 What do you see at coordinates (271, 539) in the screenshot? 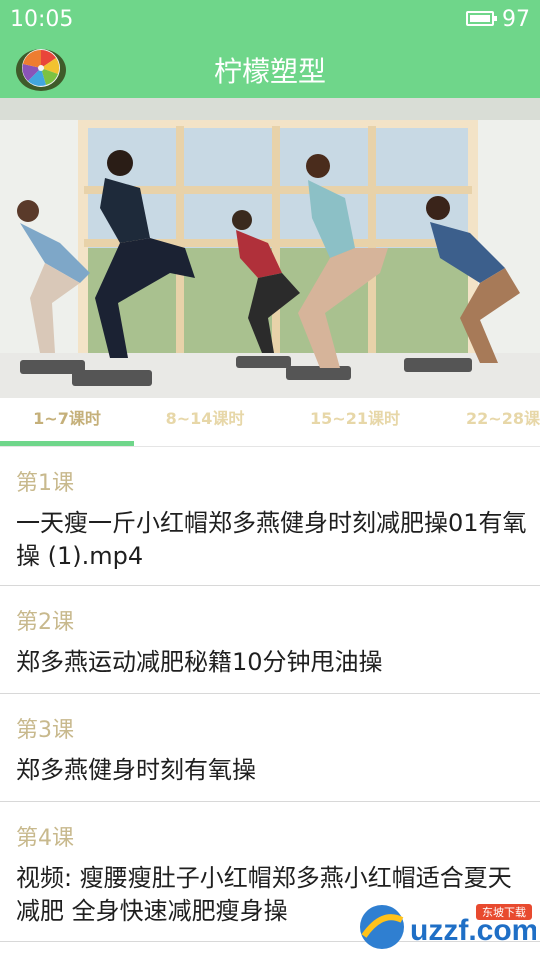
I see `lesson-title: 一天瘦一斤小红帽郑多燕健身时刻减肥操01有氧操 (1).mp4` at bounding box center [271, 539].